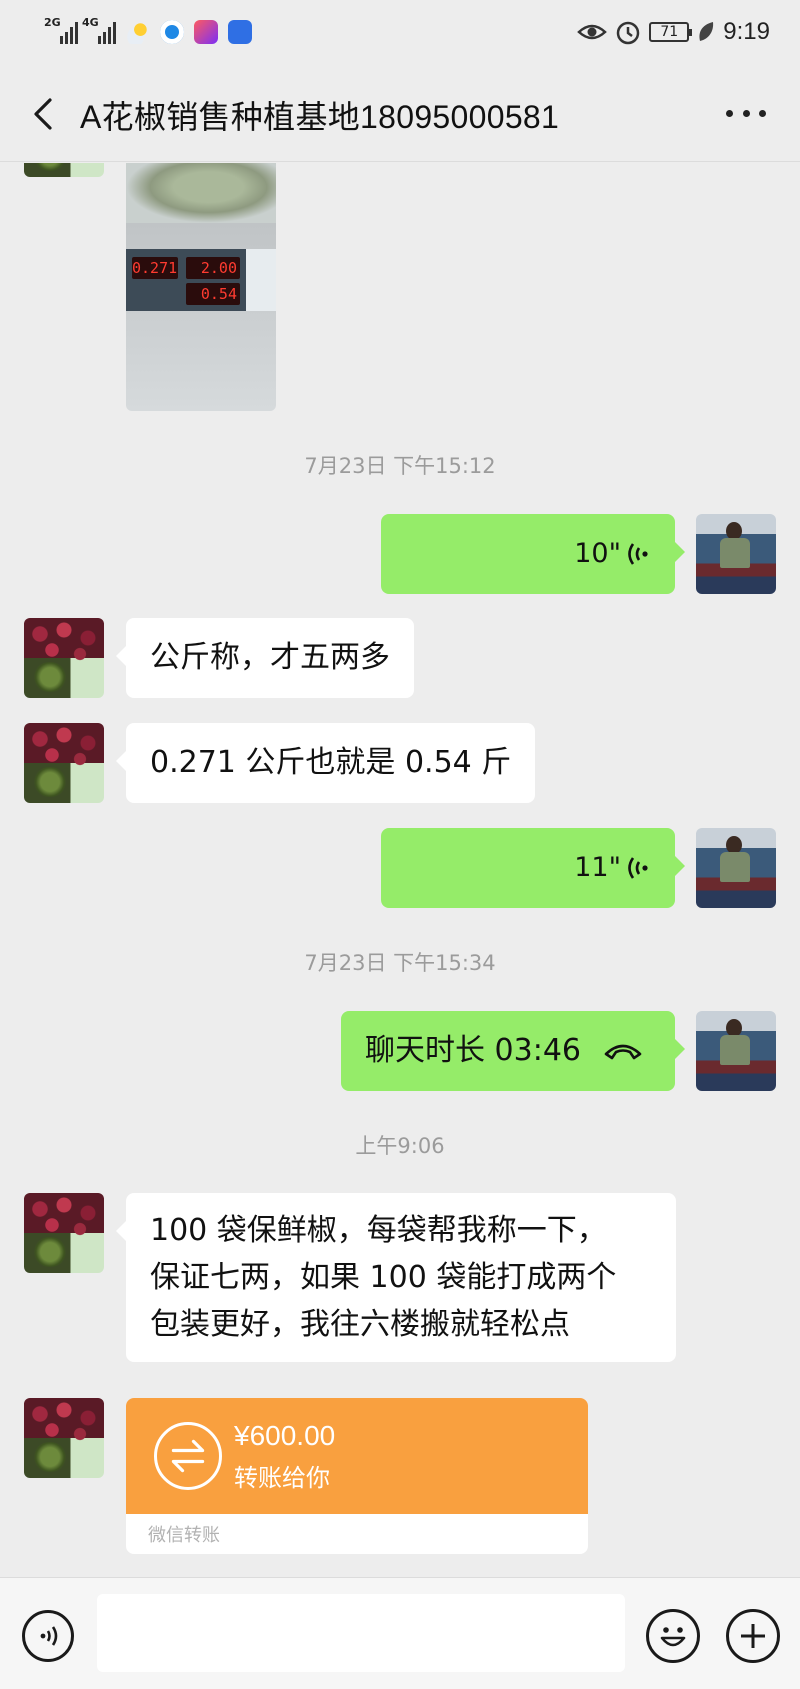  What do you see at coordinates (592, 32) in the screenshot?
I see `eye-icon` at bounding box center [592, 32].